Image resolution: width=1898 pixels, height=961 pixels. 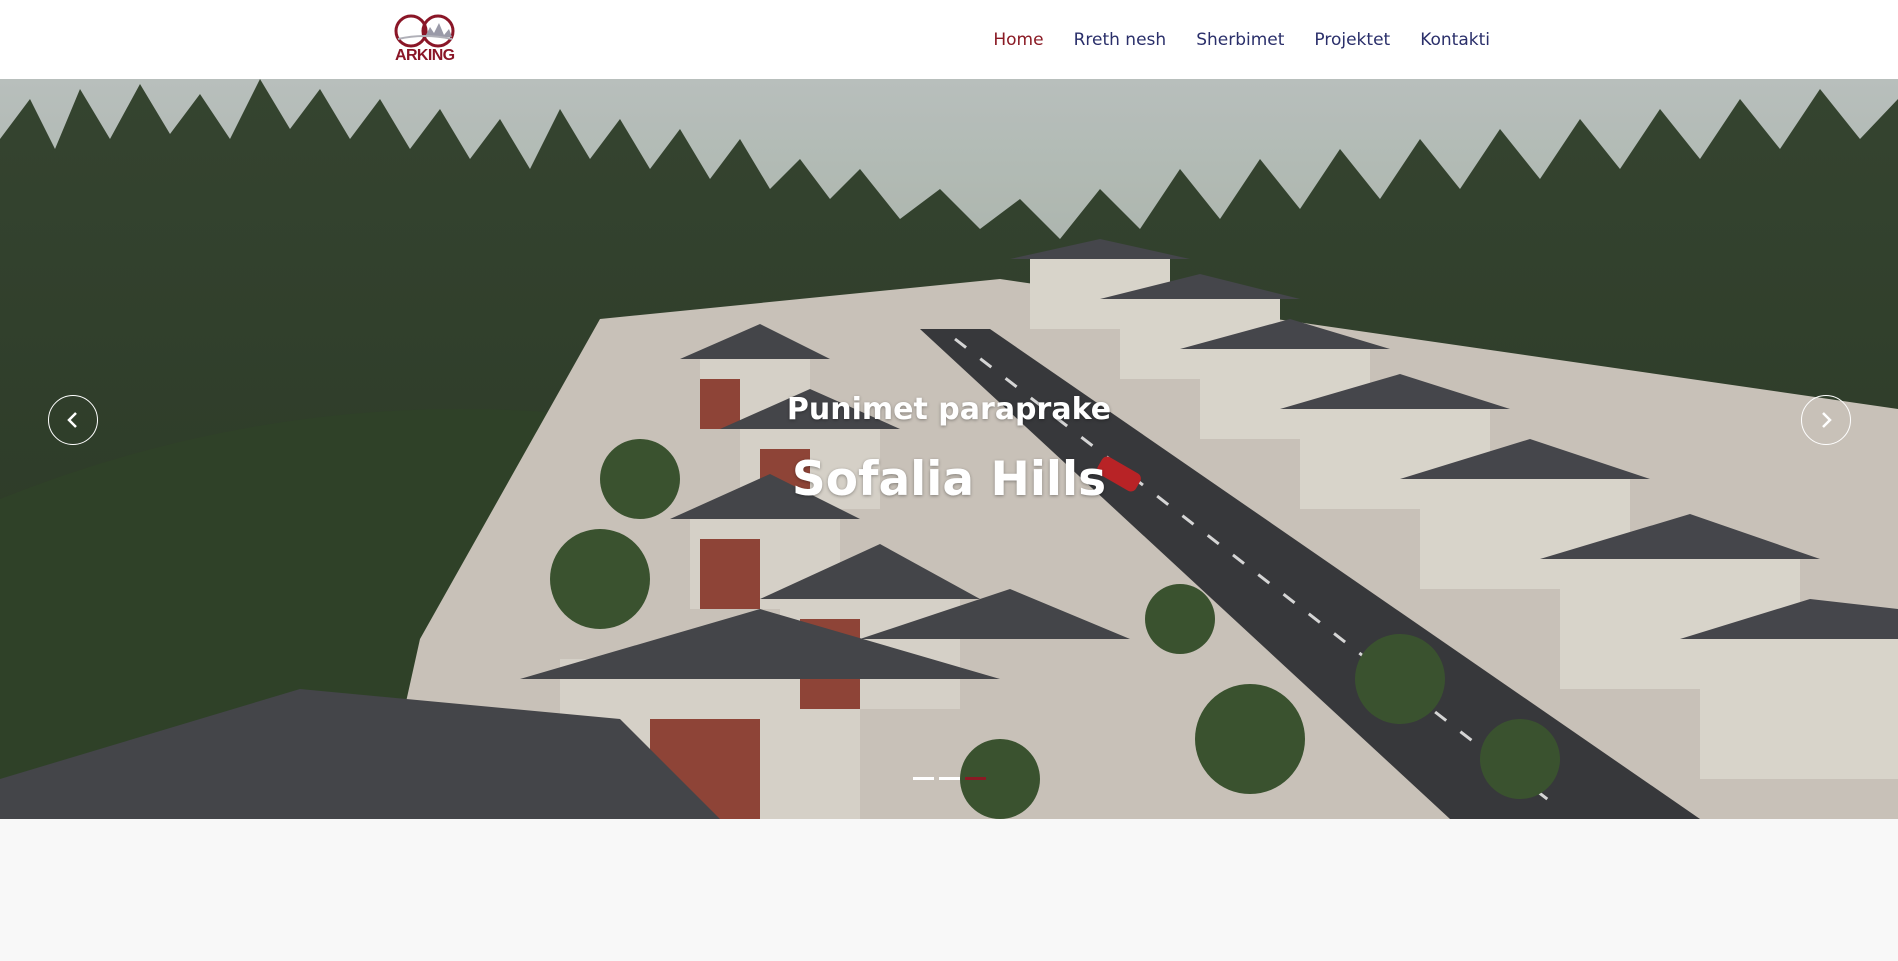 What do you see at coordinates (949, 890) in the screenshot?
I see `content-section` at bounding box center [949, 890].